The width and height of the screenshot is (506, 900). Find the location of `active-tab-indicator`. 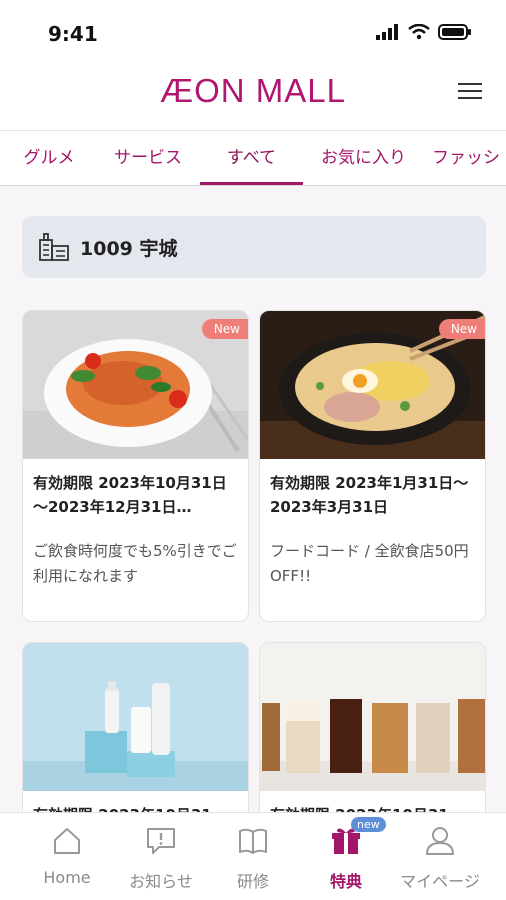

active-tab-indicator is located at coordinates (251, 183).